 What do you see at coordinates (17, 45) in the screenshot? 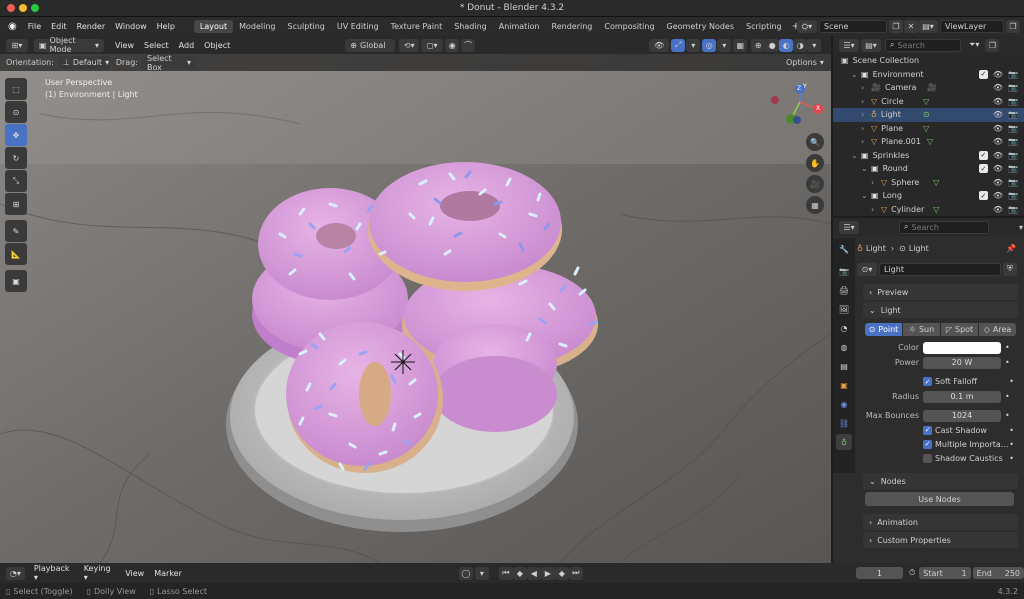
I see `editor-type-icon: ⊞▾` at bounding box center [17, 45].